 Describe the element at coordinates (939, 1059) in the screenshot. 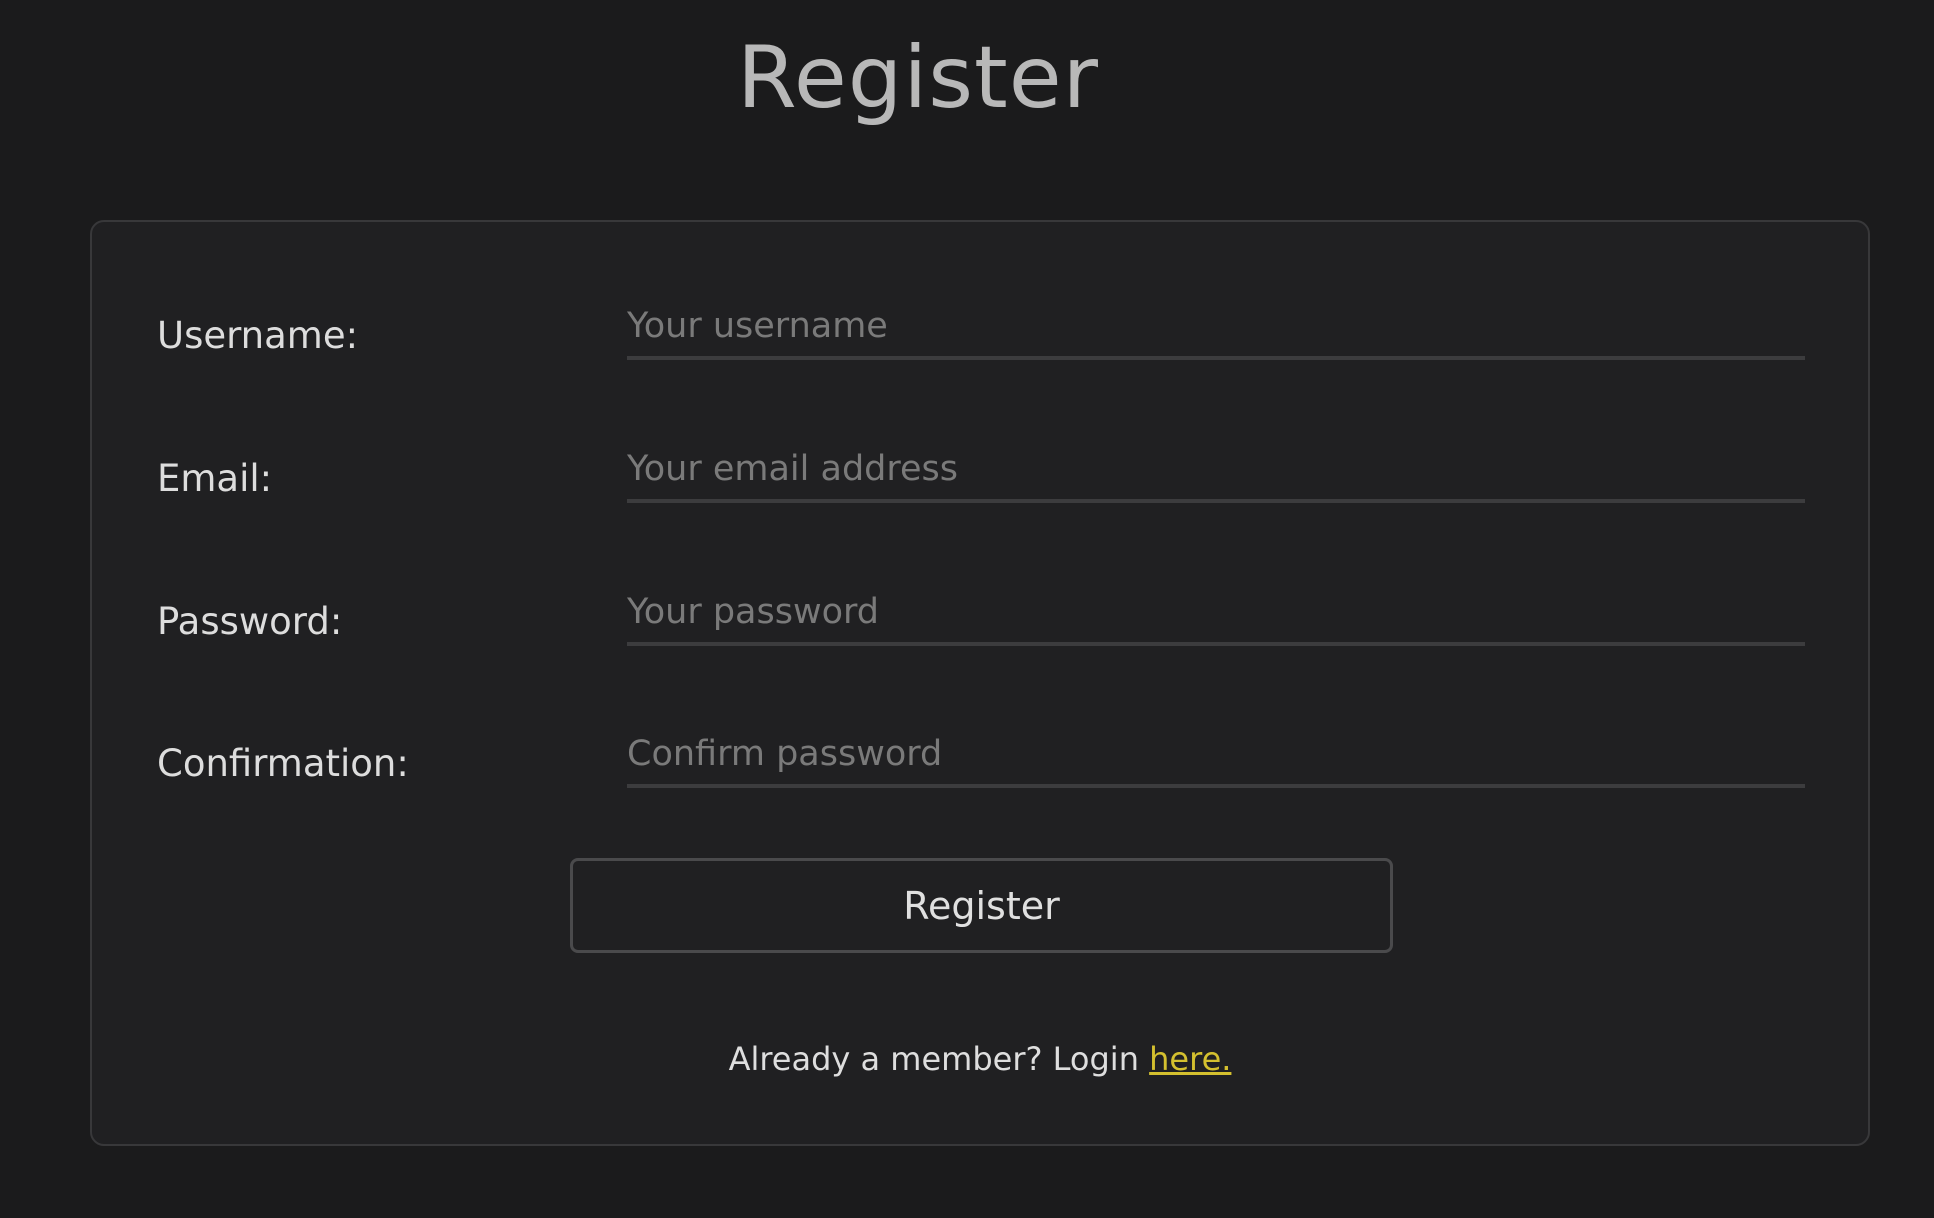

I see `login-prompt-text: Already a member? Login` at that location.